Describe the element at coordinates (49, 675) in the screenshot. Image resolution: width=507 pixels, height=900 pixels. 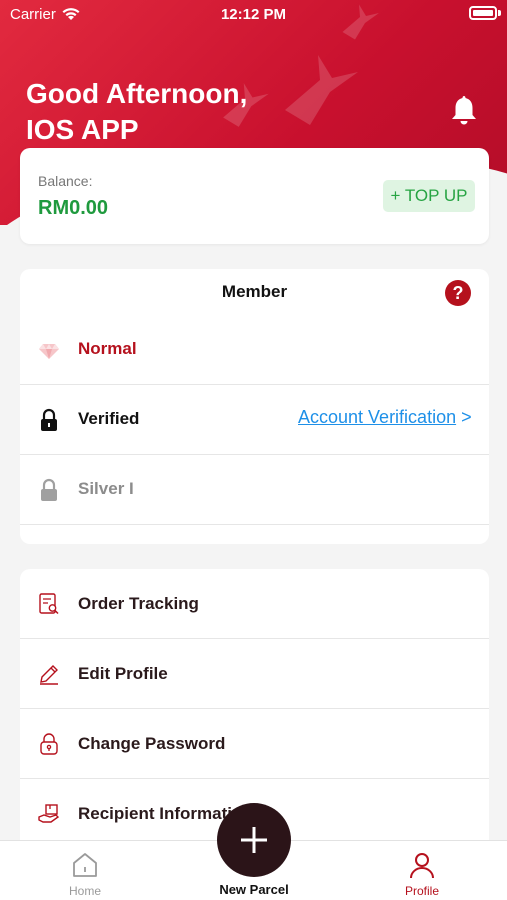
I see `pencil-icon` at that location.